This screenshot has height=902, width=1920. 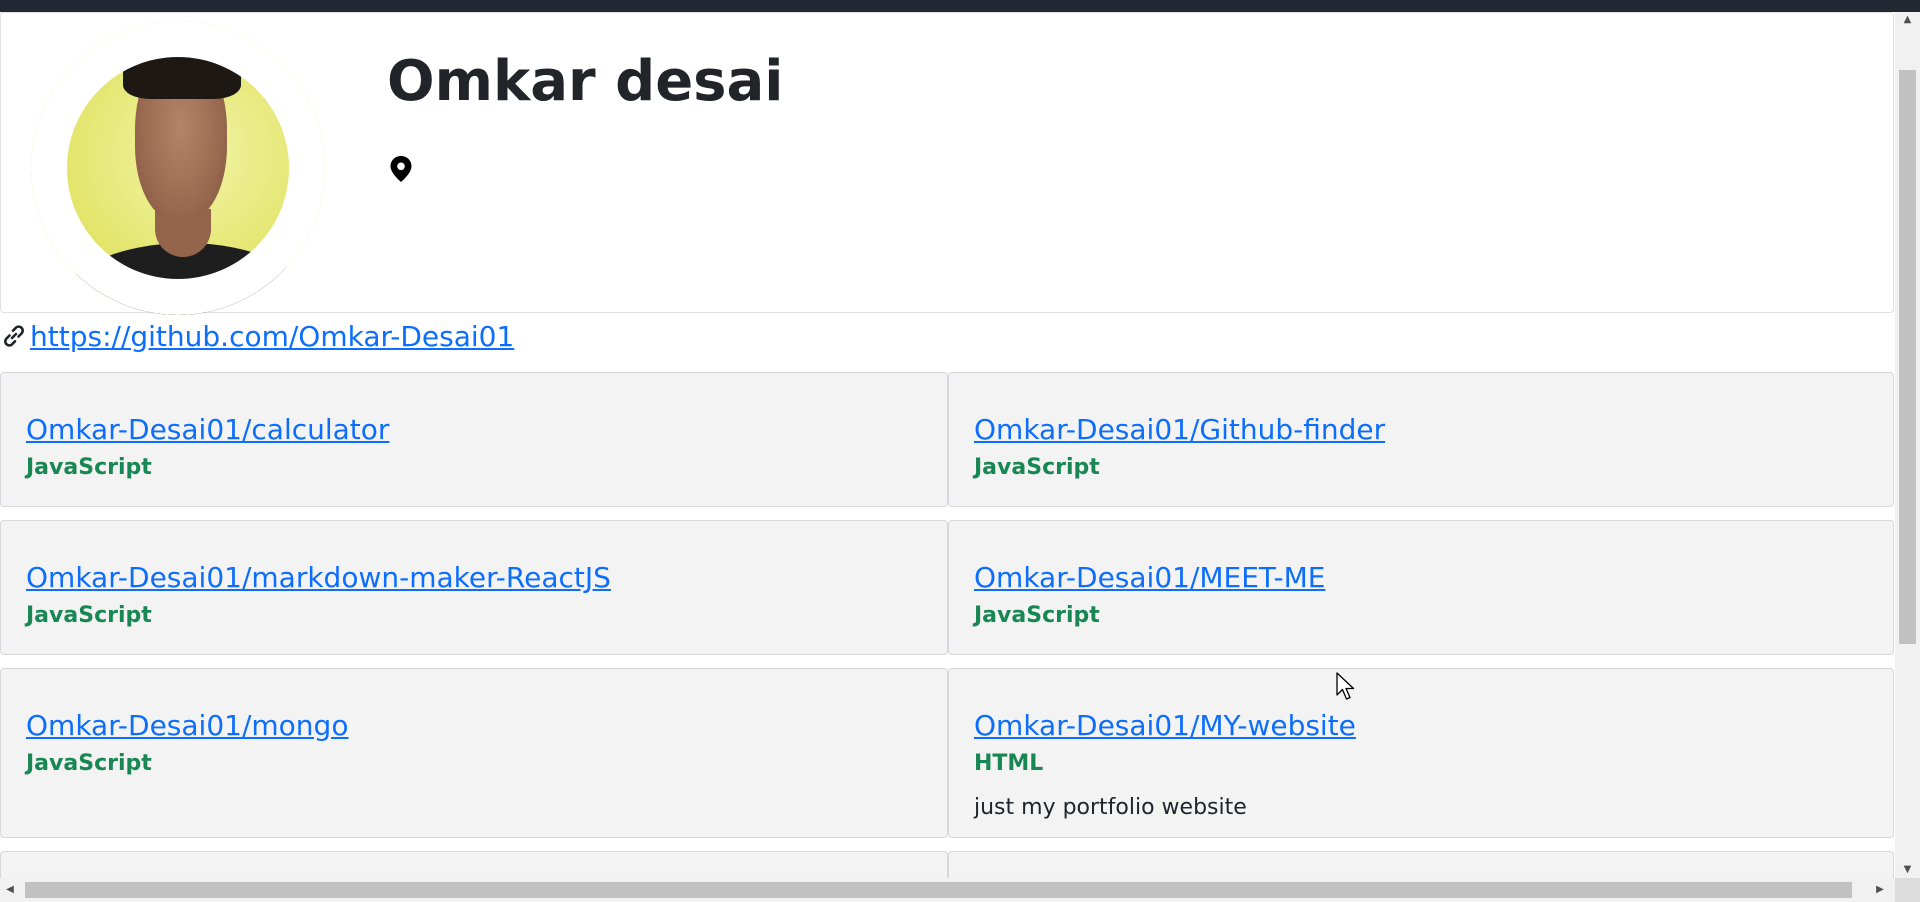 What do you see at coordinates (1345, 686) in the screenshot?
I see `mouse-cursor-icon` at bounding box center [1345, 686].